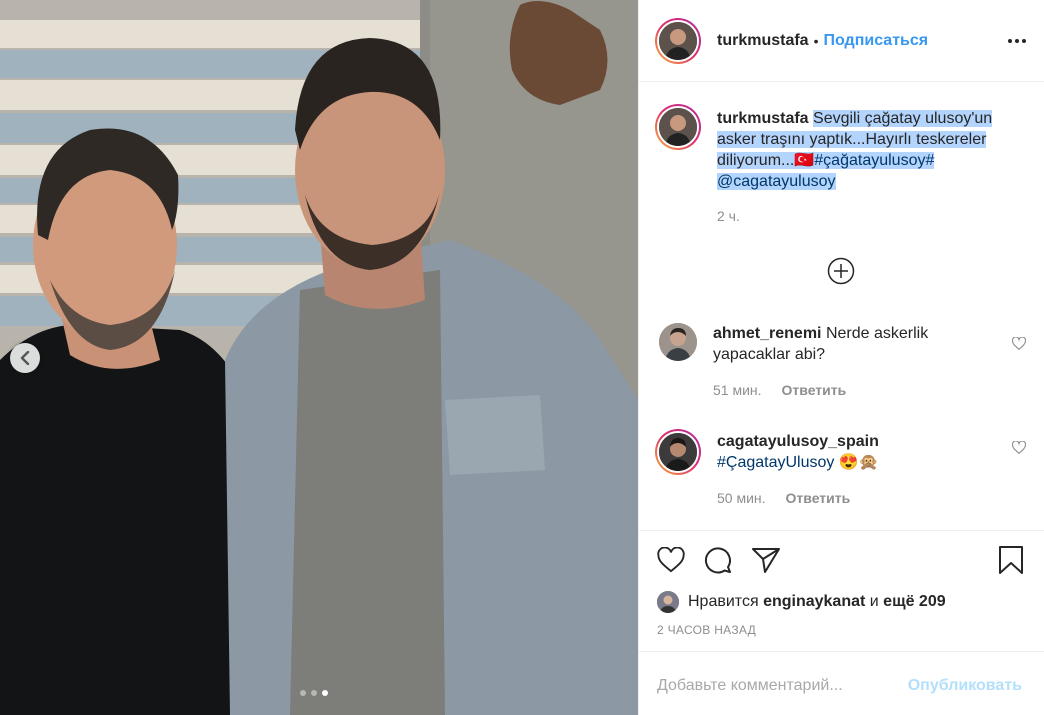 This screenshot has height=715, width=1044. I want to click on comment-input, so click(782, 685).